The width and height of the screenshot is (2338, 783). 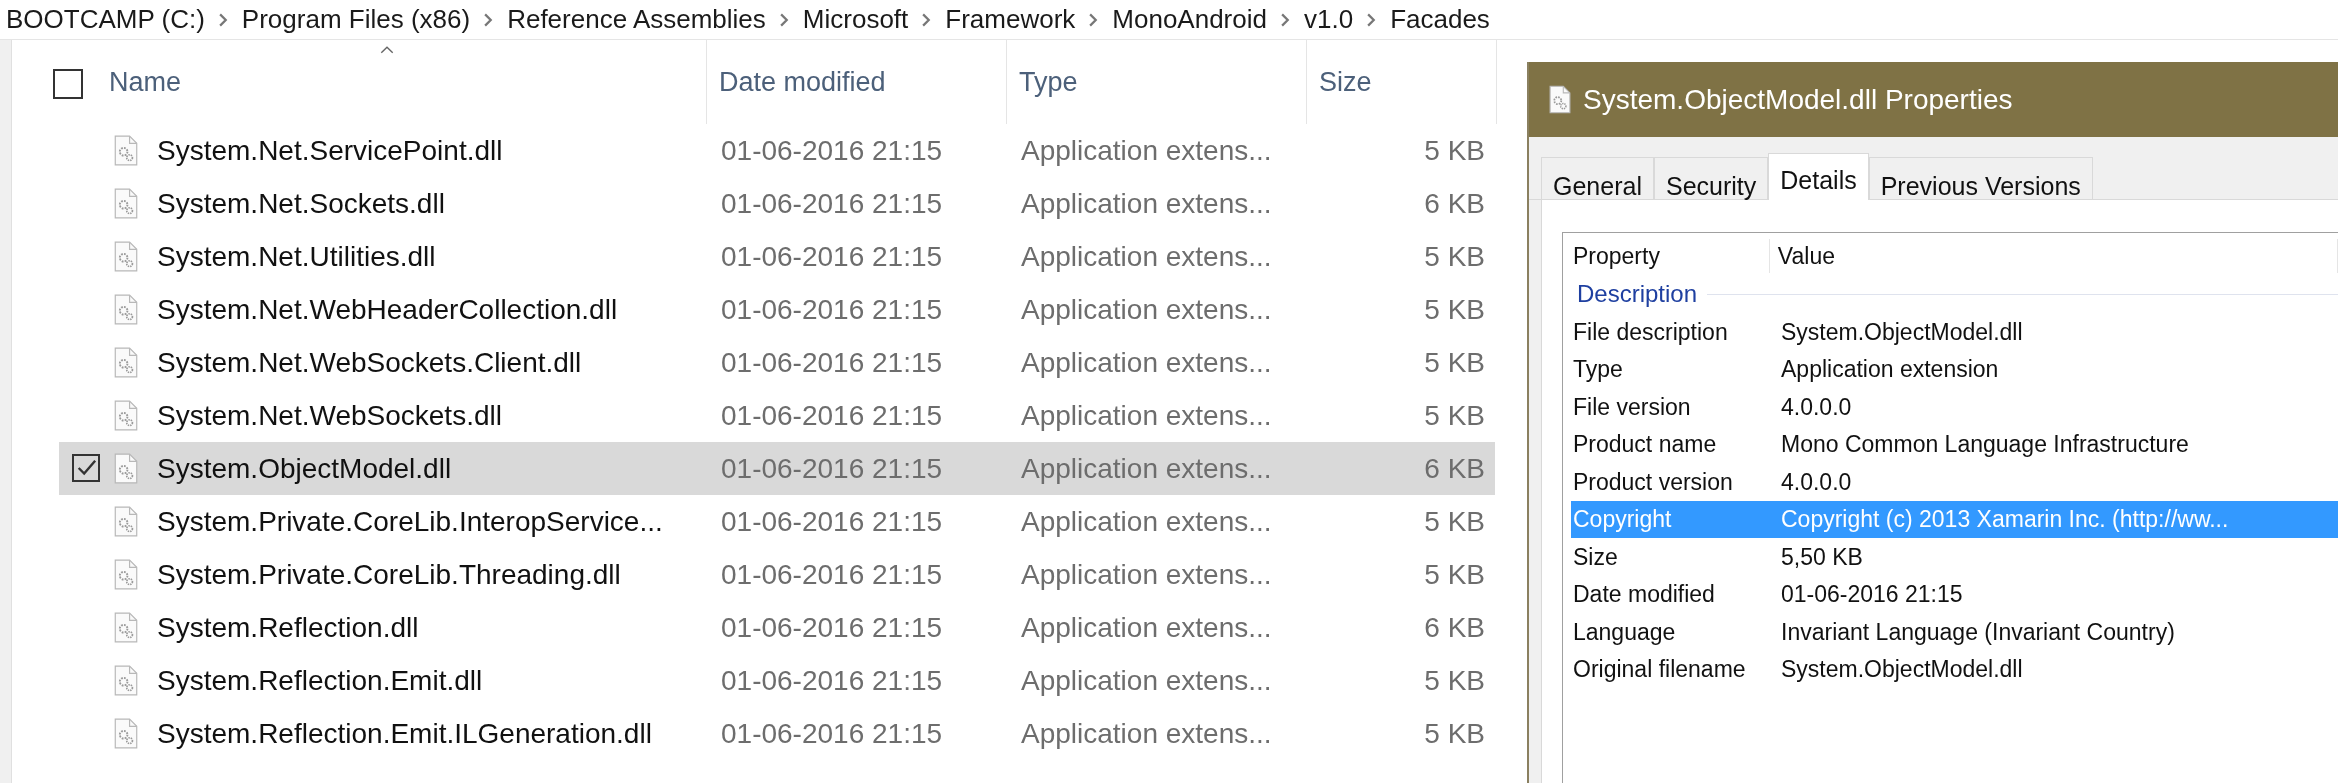 I want to click on selected-row: System.ObjectModel.dll 01-06-2016 21:15 Application extens... 6 KB, so click(x=777, y=468).